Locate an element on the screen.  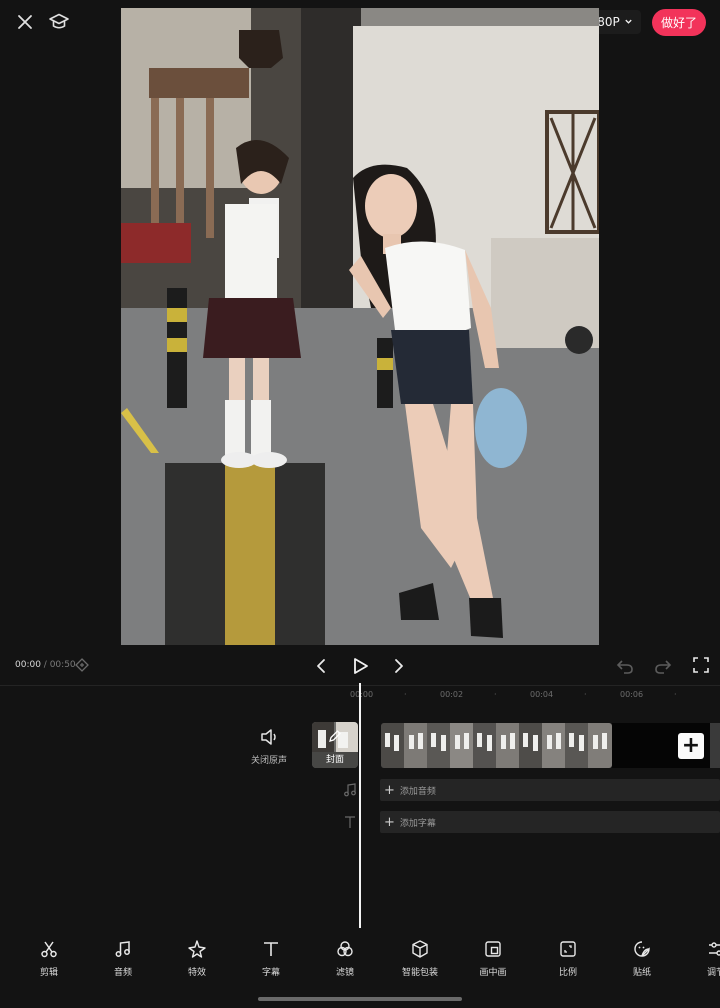
close-icon is located at coordinates (25, 22).